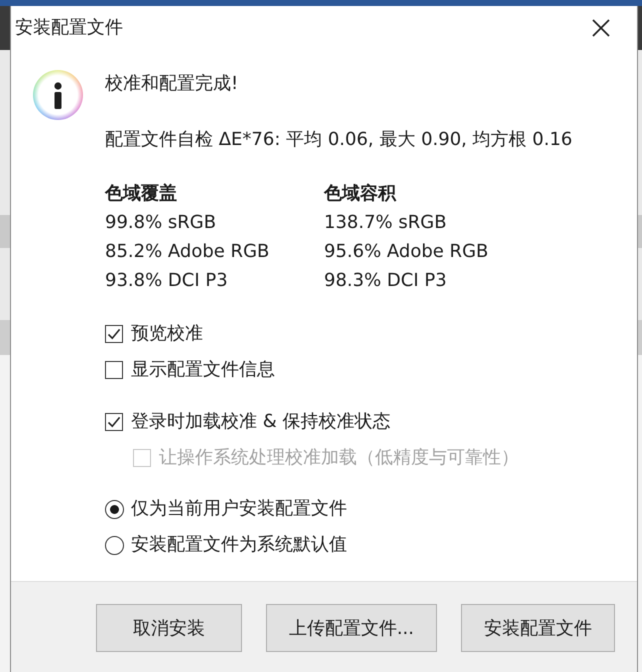 This screenshot has height=672, width=642. Describe the element at coordinates (141, 194) in the screenshot. I see `gamut-heading: 色域覆盖` at that location.